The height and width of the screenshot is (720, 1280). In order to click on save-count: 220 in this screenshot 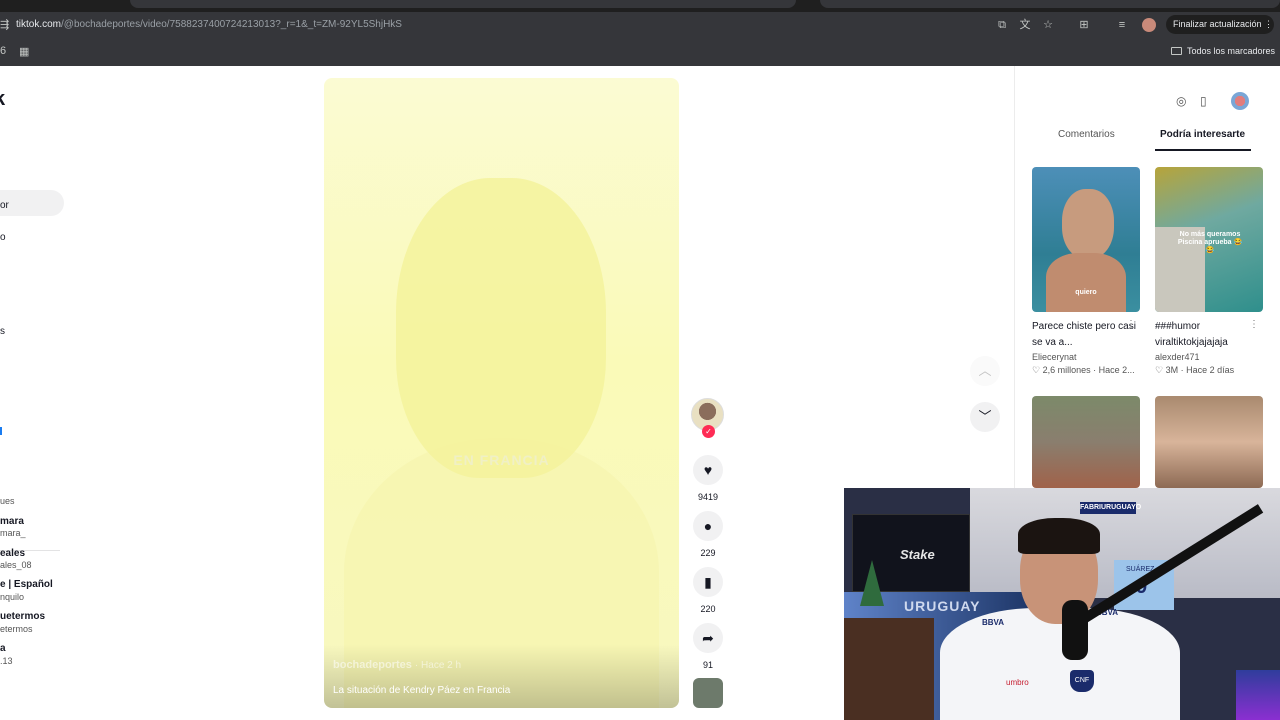, I will do `click(708, 609)`.